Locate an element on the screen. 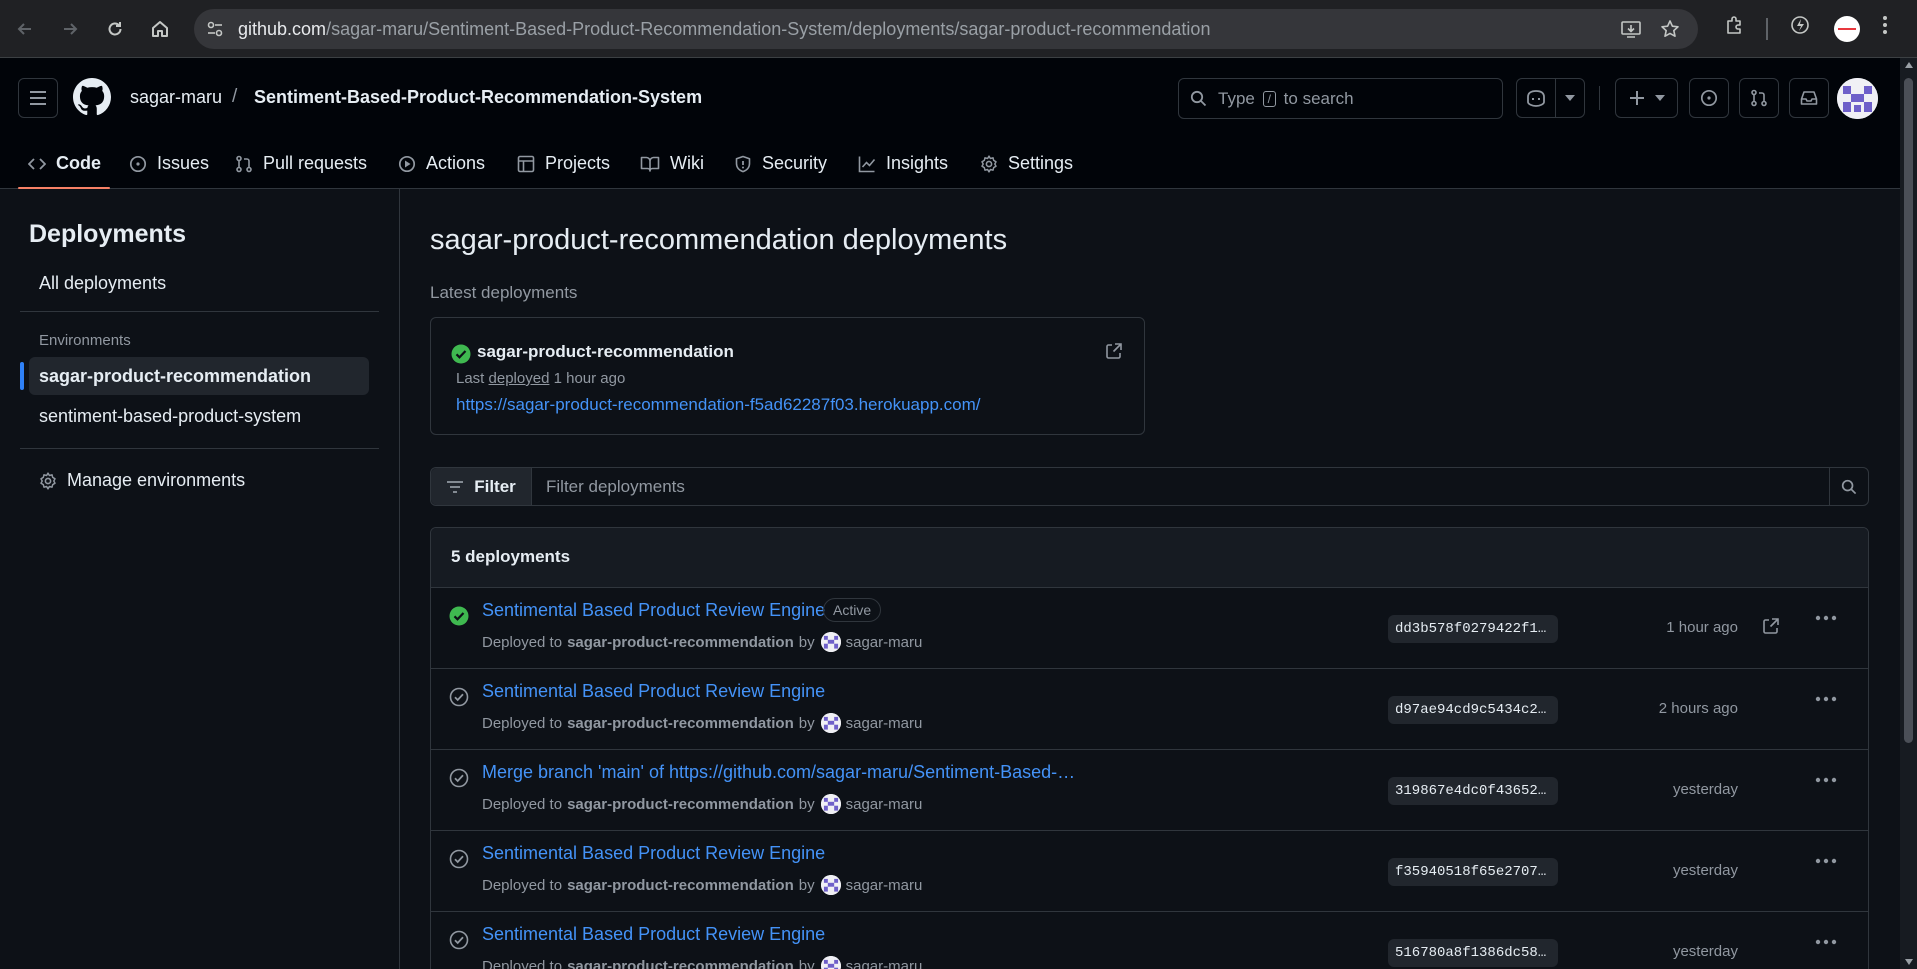 This screenshot has width=1917, height=969. menu-icon is located at coordinates (38, 98).